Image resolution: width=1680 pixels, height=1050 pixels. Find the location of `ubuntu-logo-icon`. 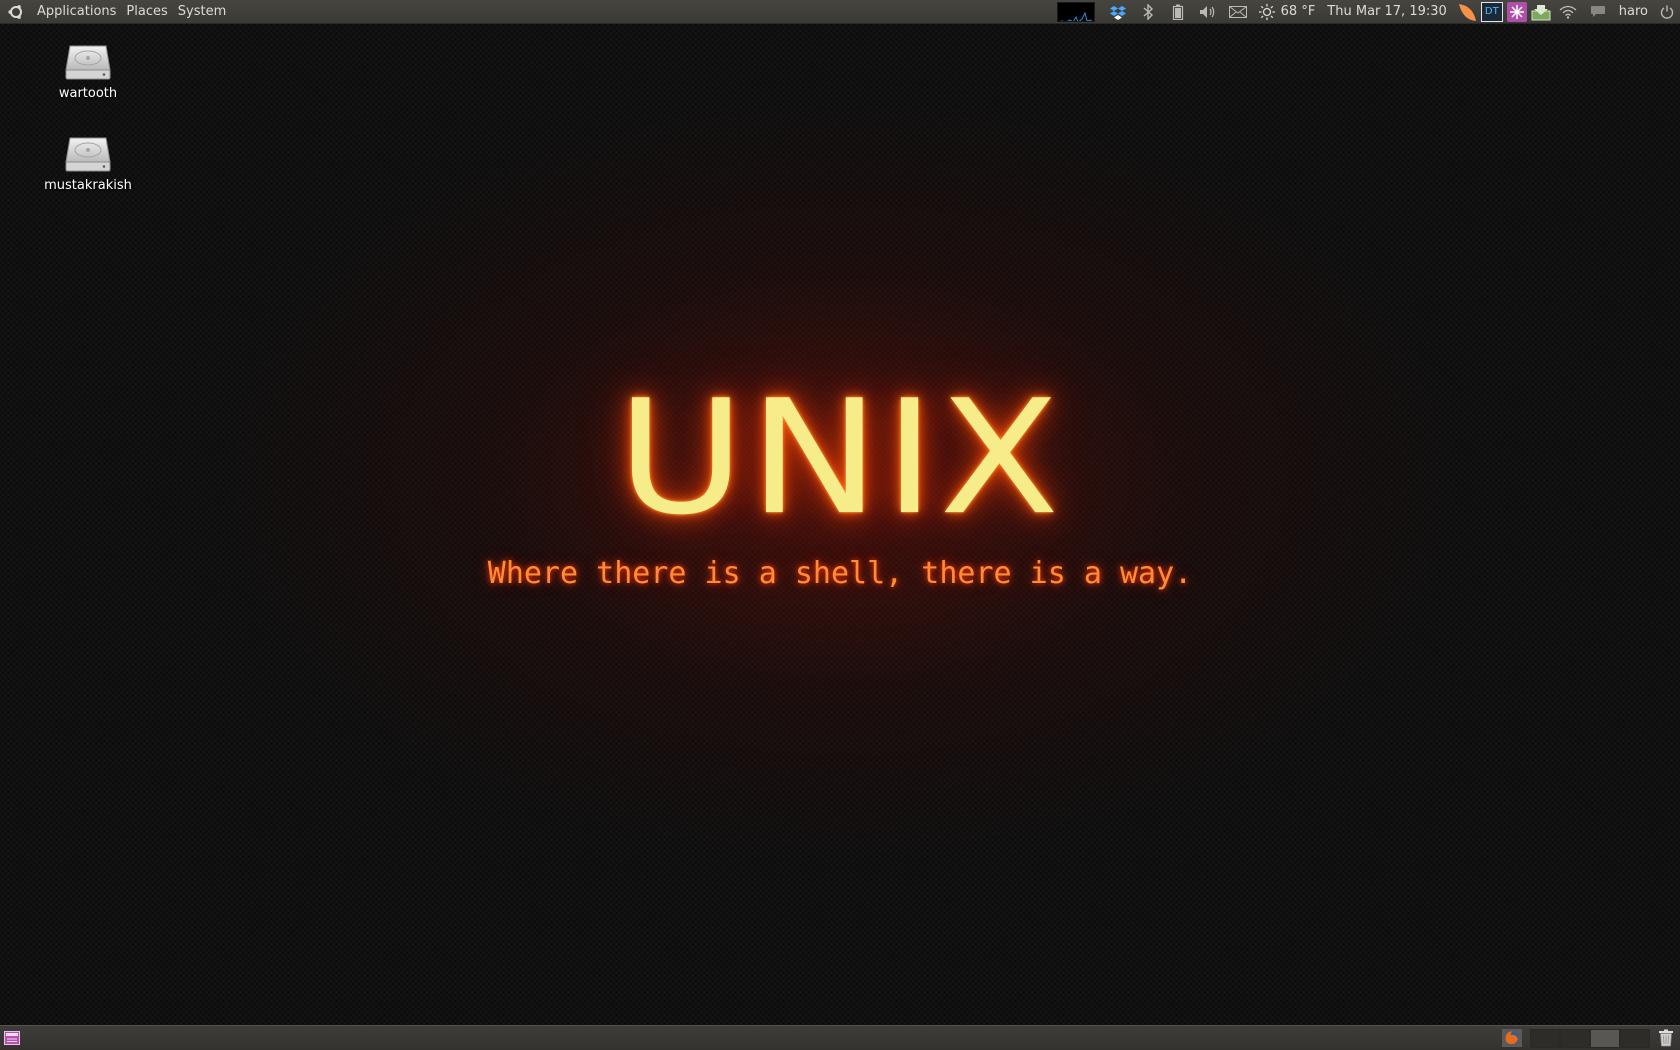

ubuntu-logo-icon is located at coordinates (16, 12).